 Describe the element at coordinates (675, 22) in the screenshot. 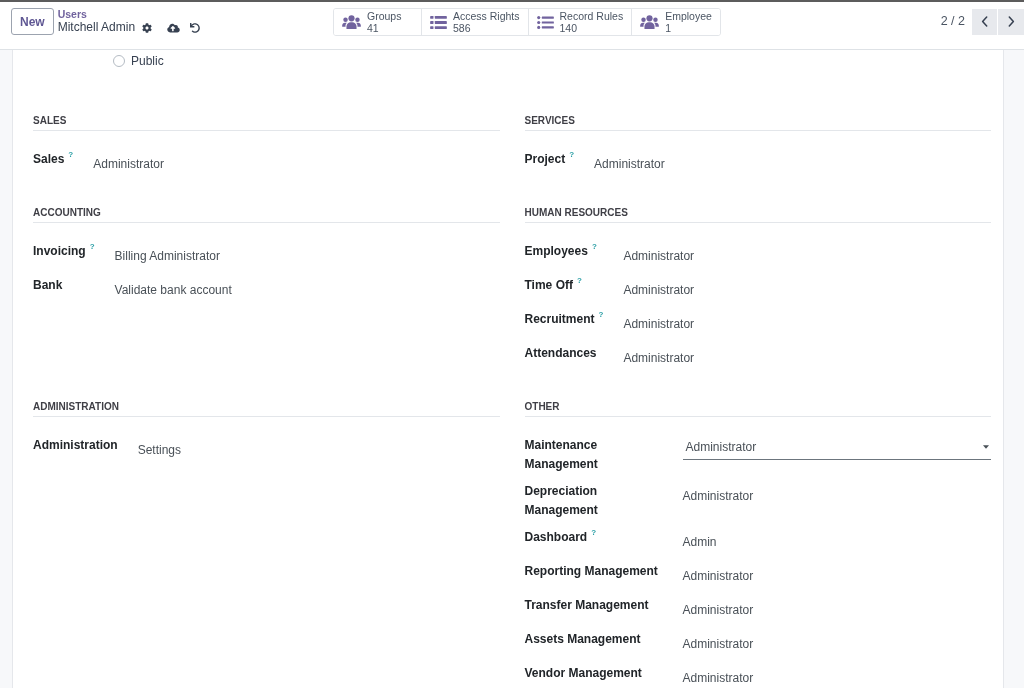

I see `smart-button: Employee 1` at that location.